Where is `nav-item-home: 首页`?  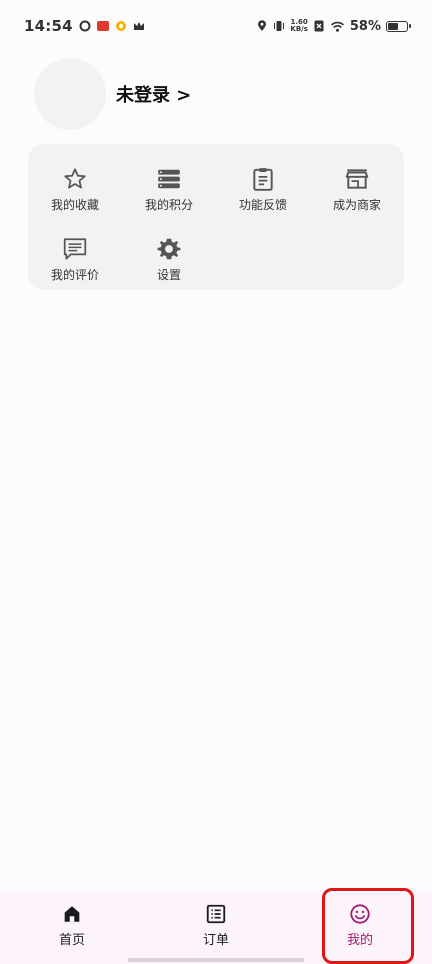
nav-item-home: 首页 is located at coordinates (72, 928).